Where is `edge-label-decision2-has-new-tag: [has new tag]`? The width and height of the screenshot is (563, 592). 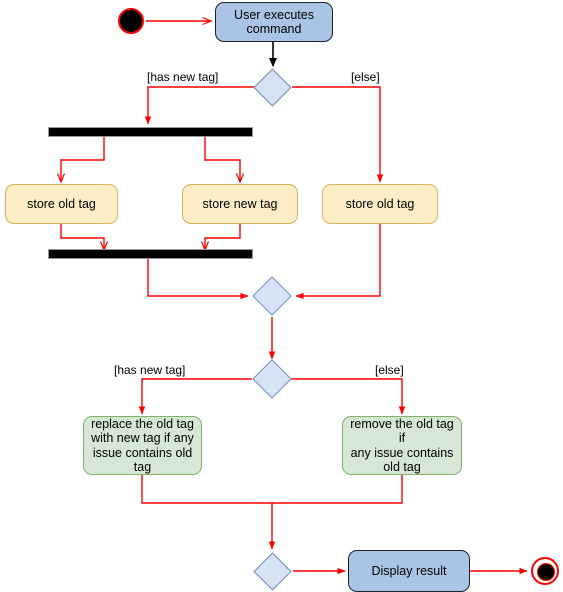 edge-label-decision2-has-new-tag: [has new tag] is located at coordinates (150, 370).